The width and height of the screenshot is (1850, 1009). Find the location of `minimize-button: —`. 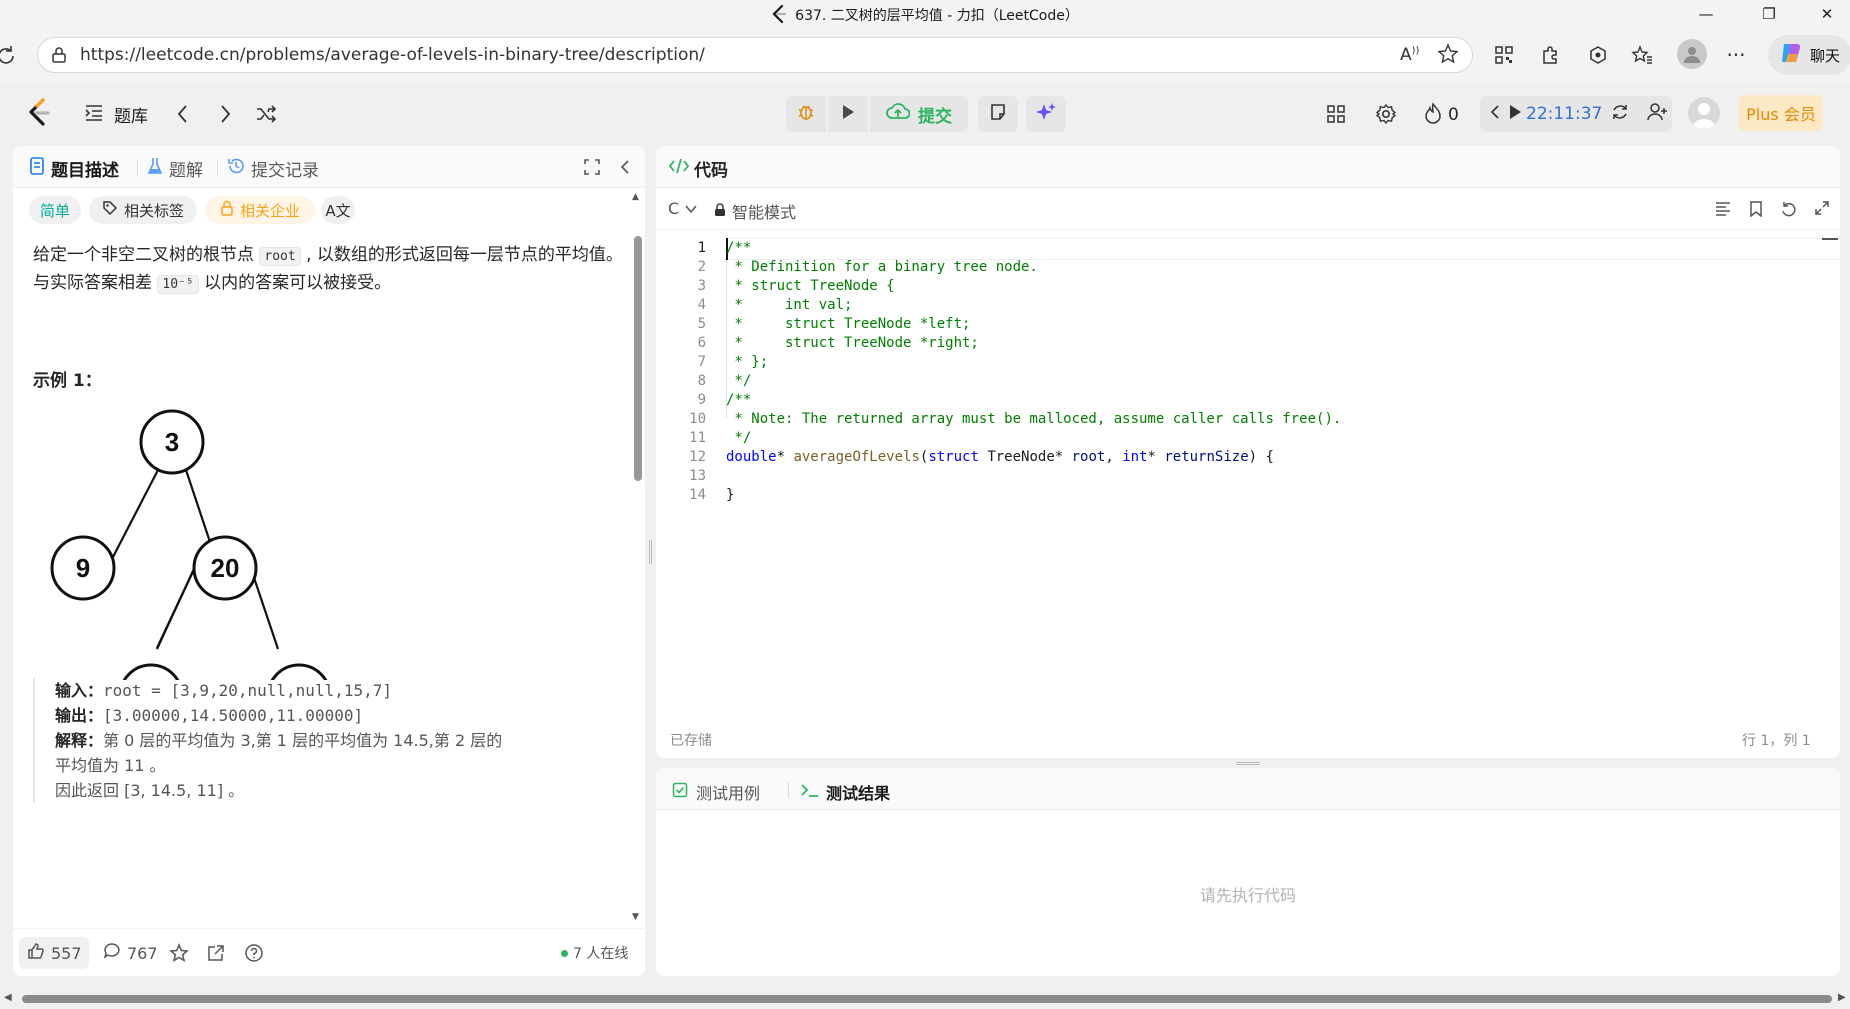

minimize-button: — is located at coordinates (1706, 14).